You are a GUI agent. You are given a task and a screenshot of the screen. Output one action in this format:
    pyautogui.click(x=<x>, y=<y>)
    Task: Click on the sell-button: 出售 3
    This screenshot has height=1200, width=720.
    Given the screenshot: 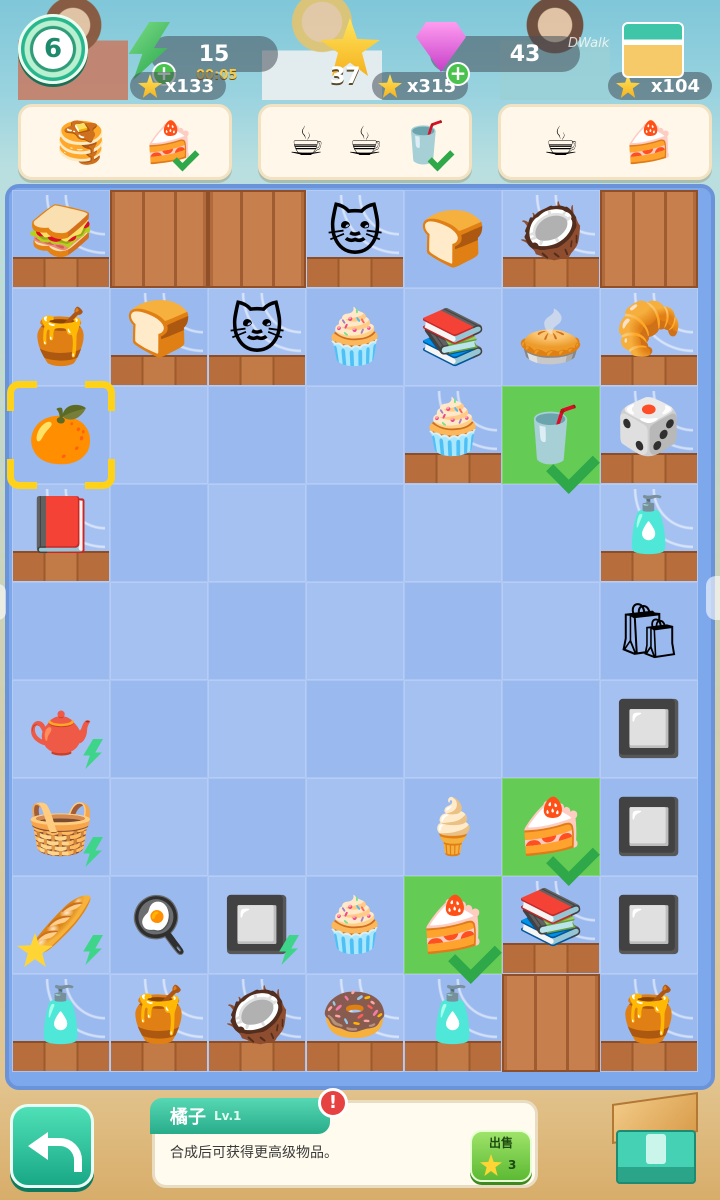 What is the action you would take?
    pyautogui.click(x=501, y=1156)
    